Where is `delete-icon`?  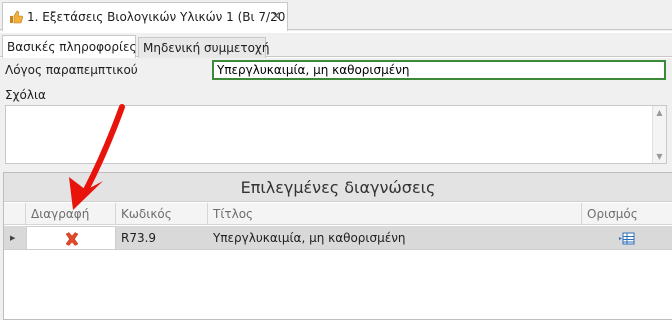 delete-icon is located at coordinates (72, 239).